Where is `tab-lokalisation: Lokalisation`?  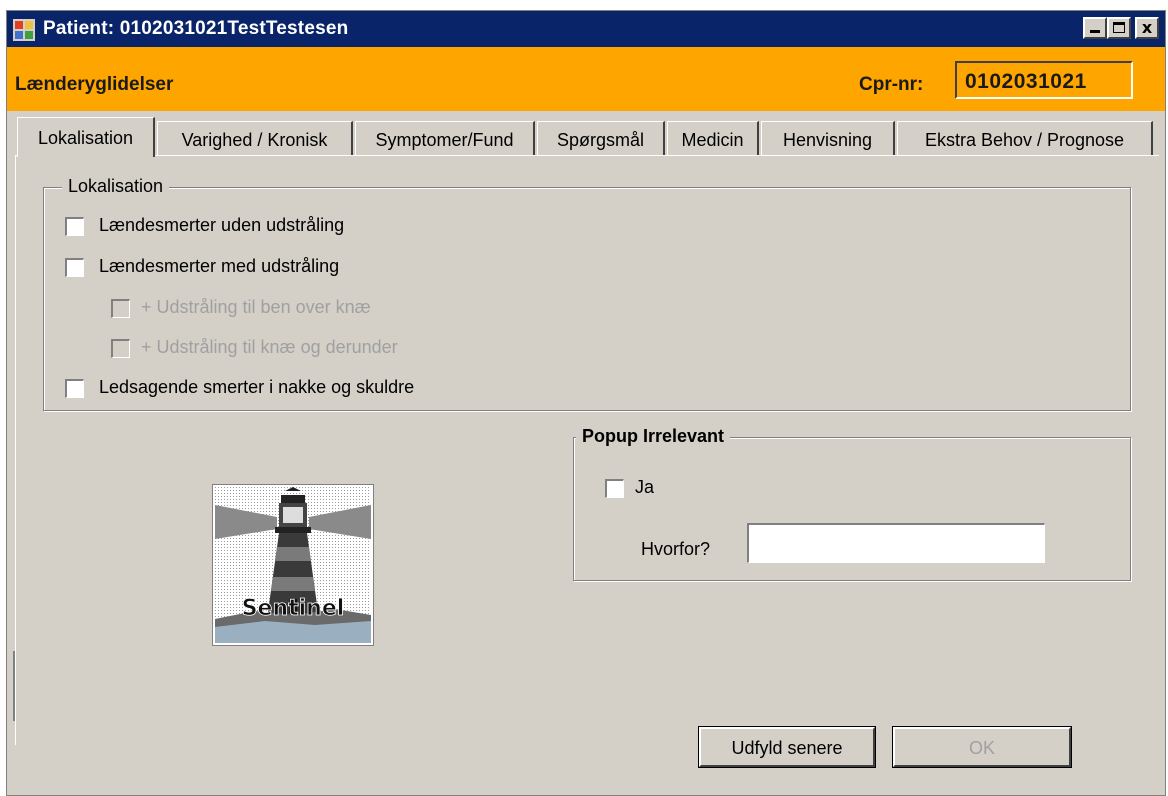 tab-lokalisation: Lokalisation is located at coordinates (86, 137).